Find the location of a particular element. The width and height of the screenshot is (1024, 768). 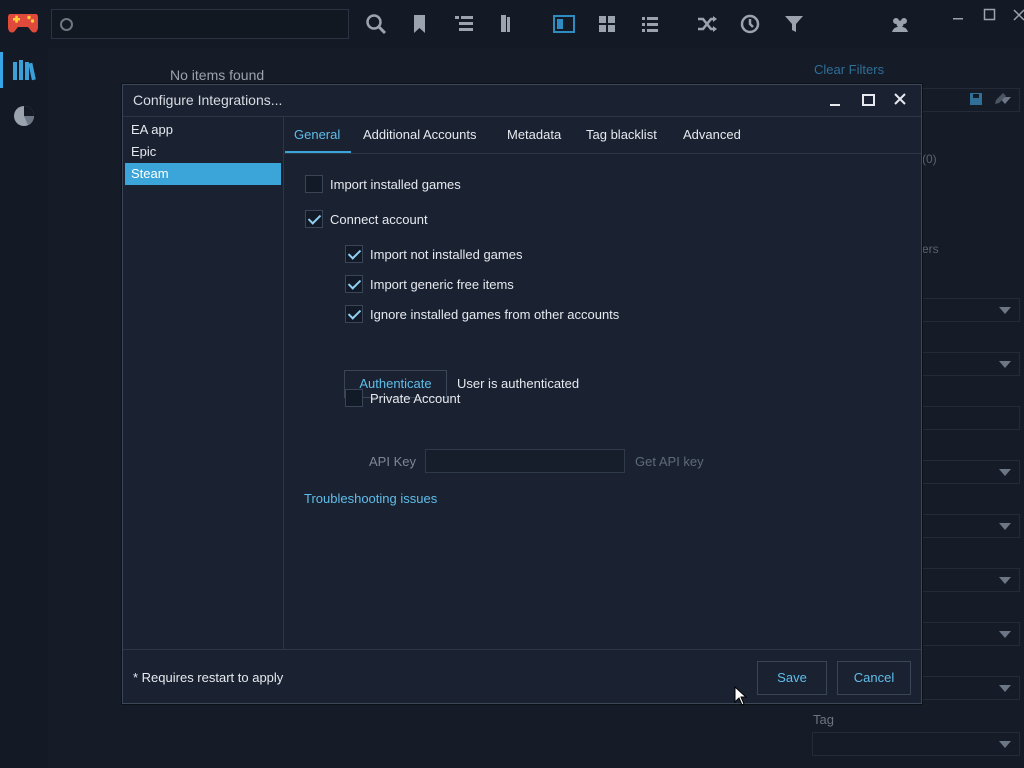

grid-view-icon is located at coordinates (607, 24).